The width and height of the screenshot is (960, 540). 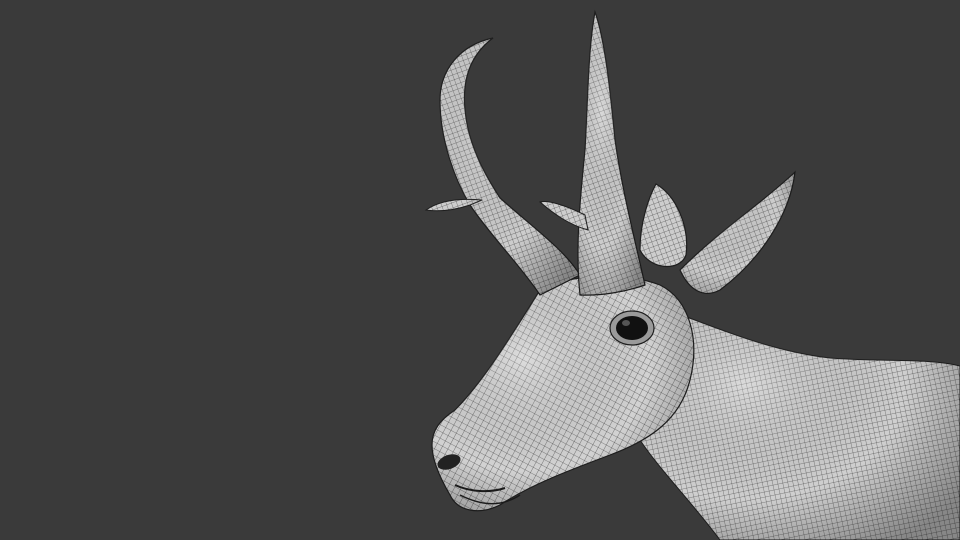 I want to click on head-mesh, so click(x=563, y=393).